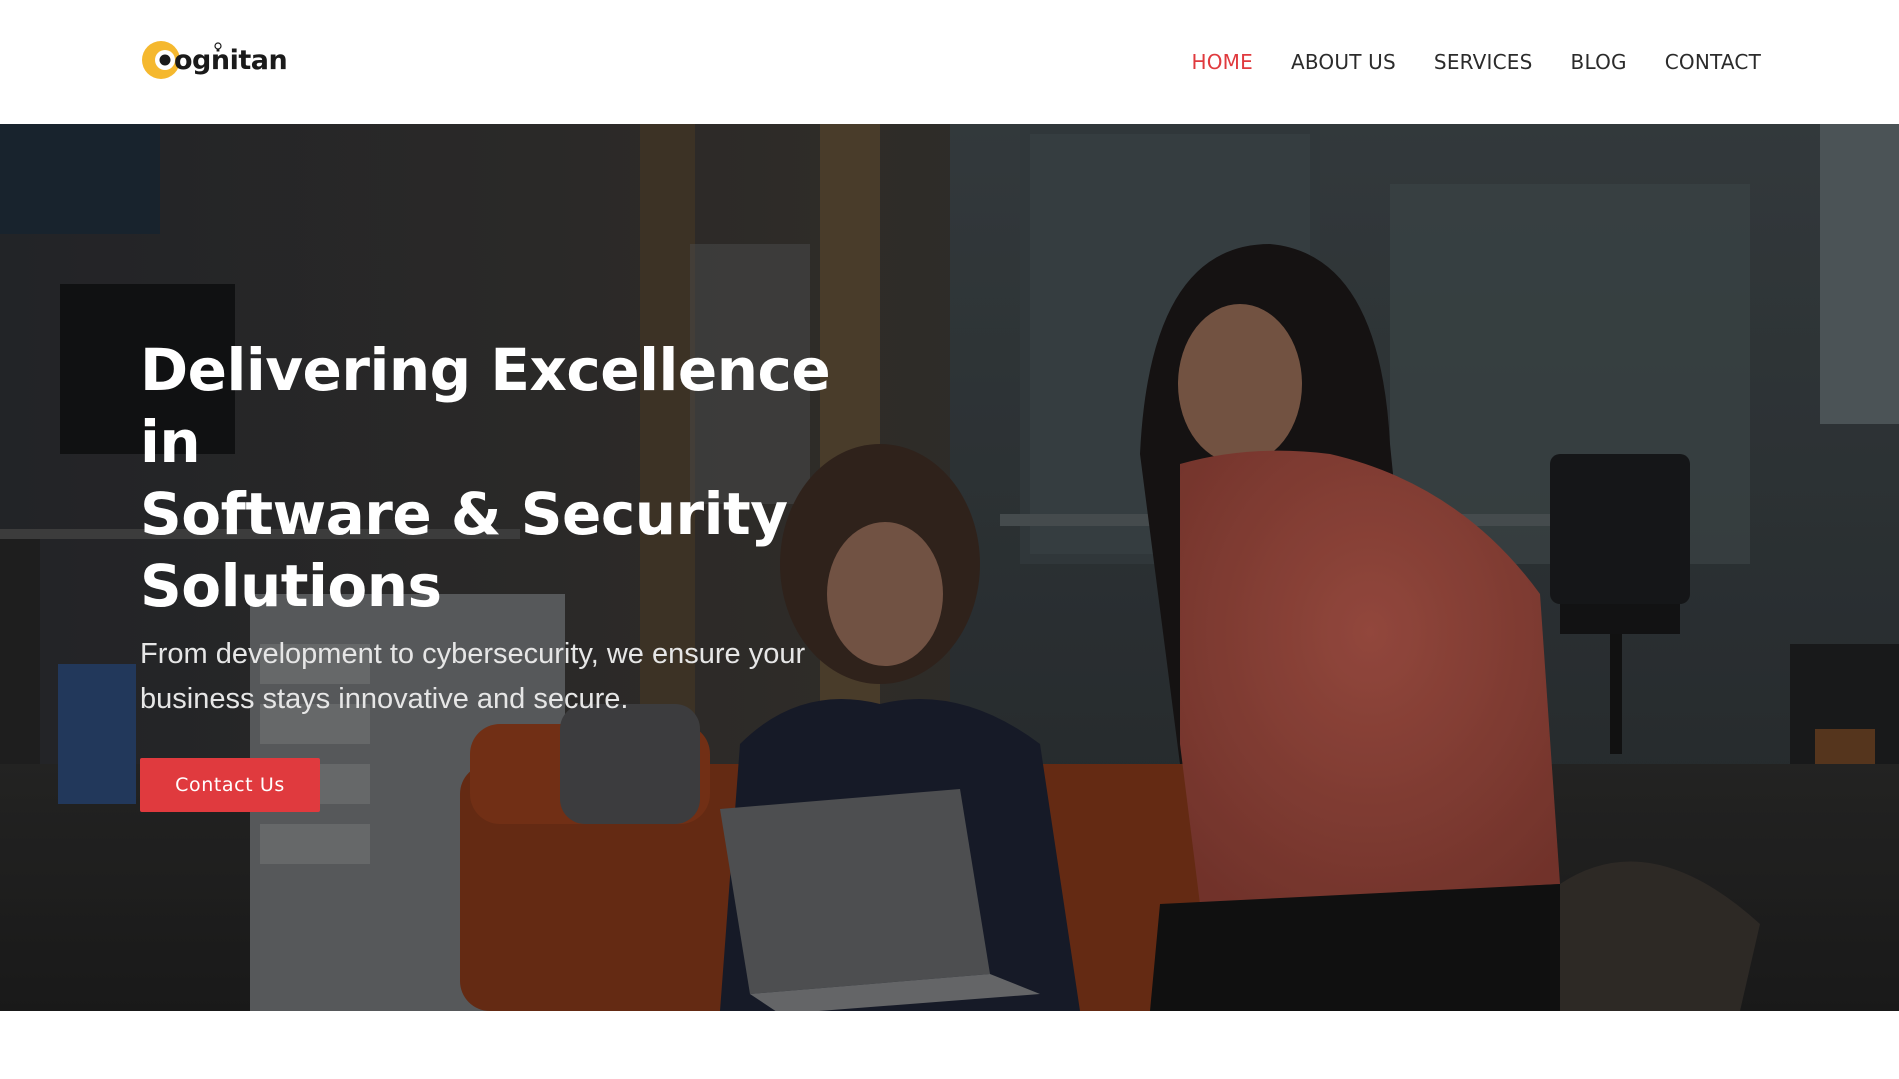  I want to click on nav-about-us: ABOUT US, so click(1343, 62).